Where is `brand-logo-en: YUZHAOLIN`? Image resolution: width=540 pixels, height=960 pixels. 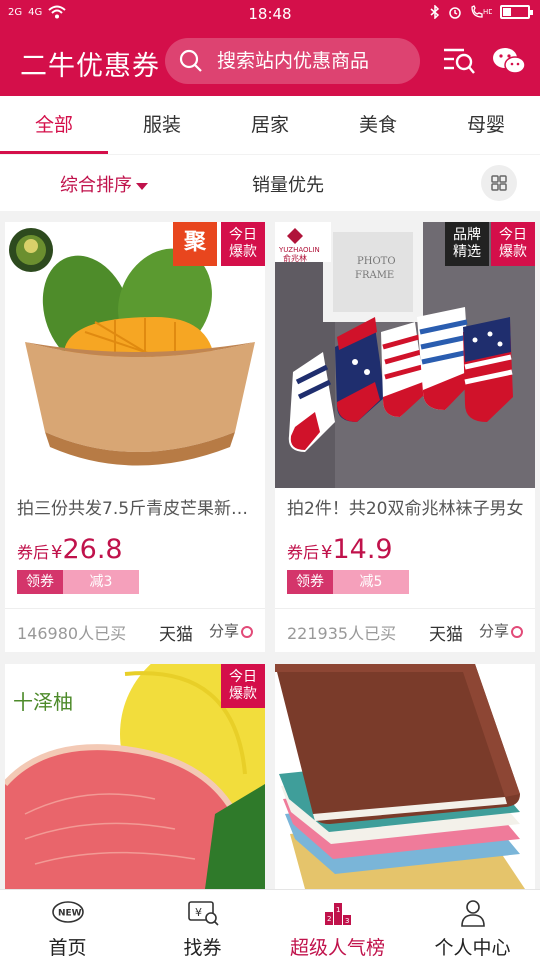
brand-logo-en: YUZHAOLIN is located at coordinates (299, 250).